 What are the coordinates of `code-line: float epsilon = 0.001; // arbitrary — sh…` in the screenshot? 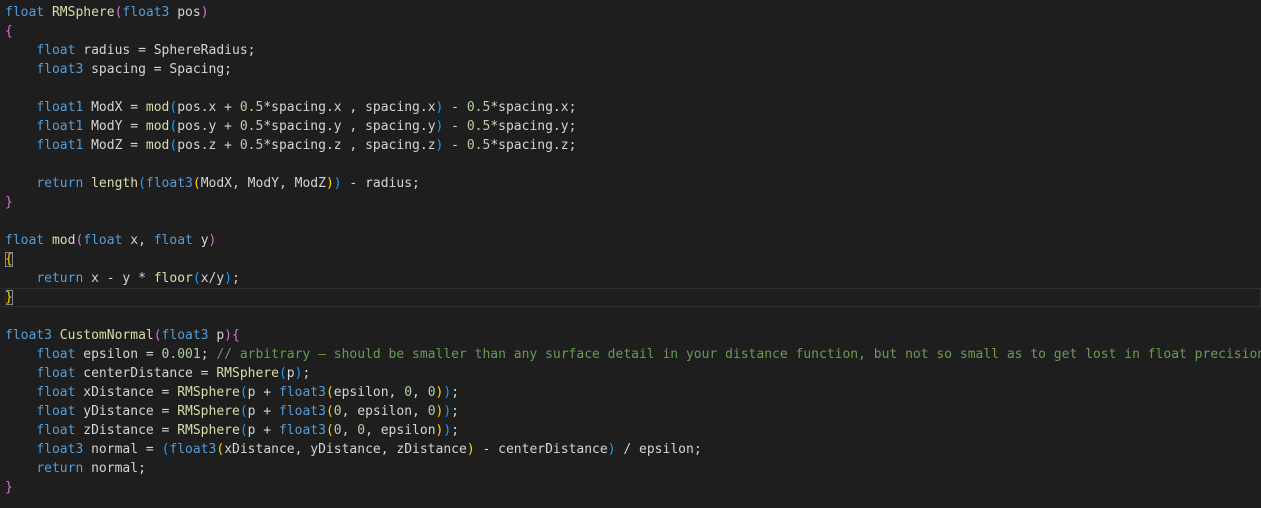 It's located at (633, 354).